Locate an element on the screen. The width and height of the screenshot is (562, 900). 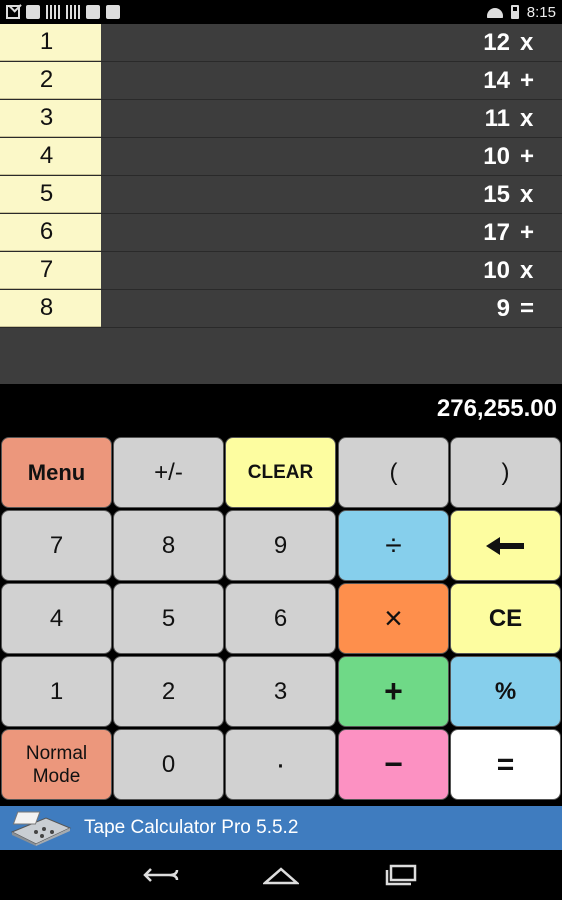
digit-1-button: 1 is located at coordinates (56, 691).